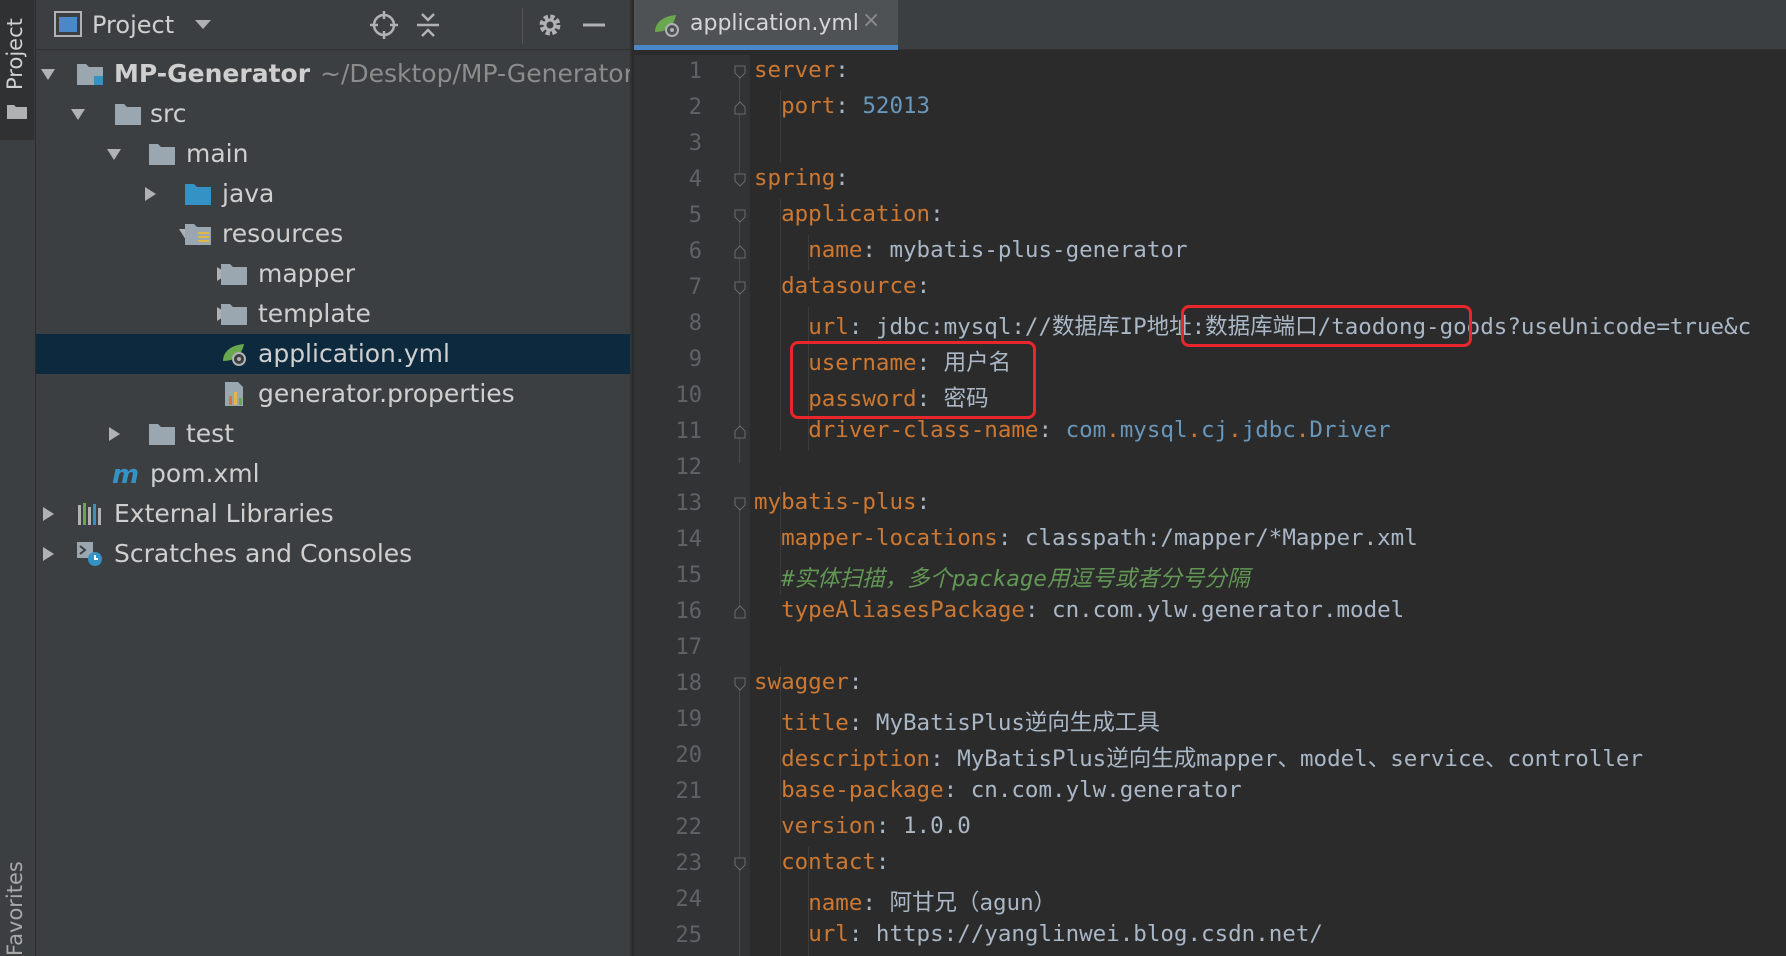 This screenshot has height=956, width=1786. What do you see at coordinates (1099, 934) in the screenshot?
I see `yaml-value: https://yanglinwei.blog.csdn.net/` at bounding box center [1099, 934].